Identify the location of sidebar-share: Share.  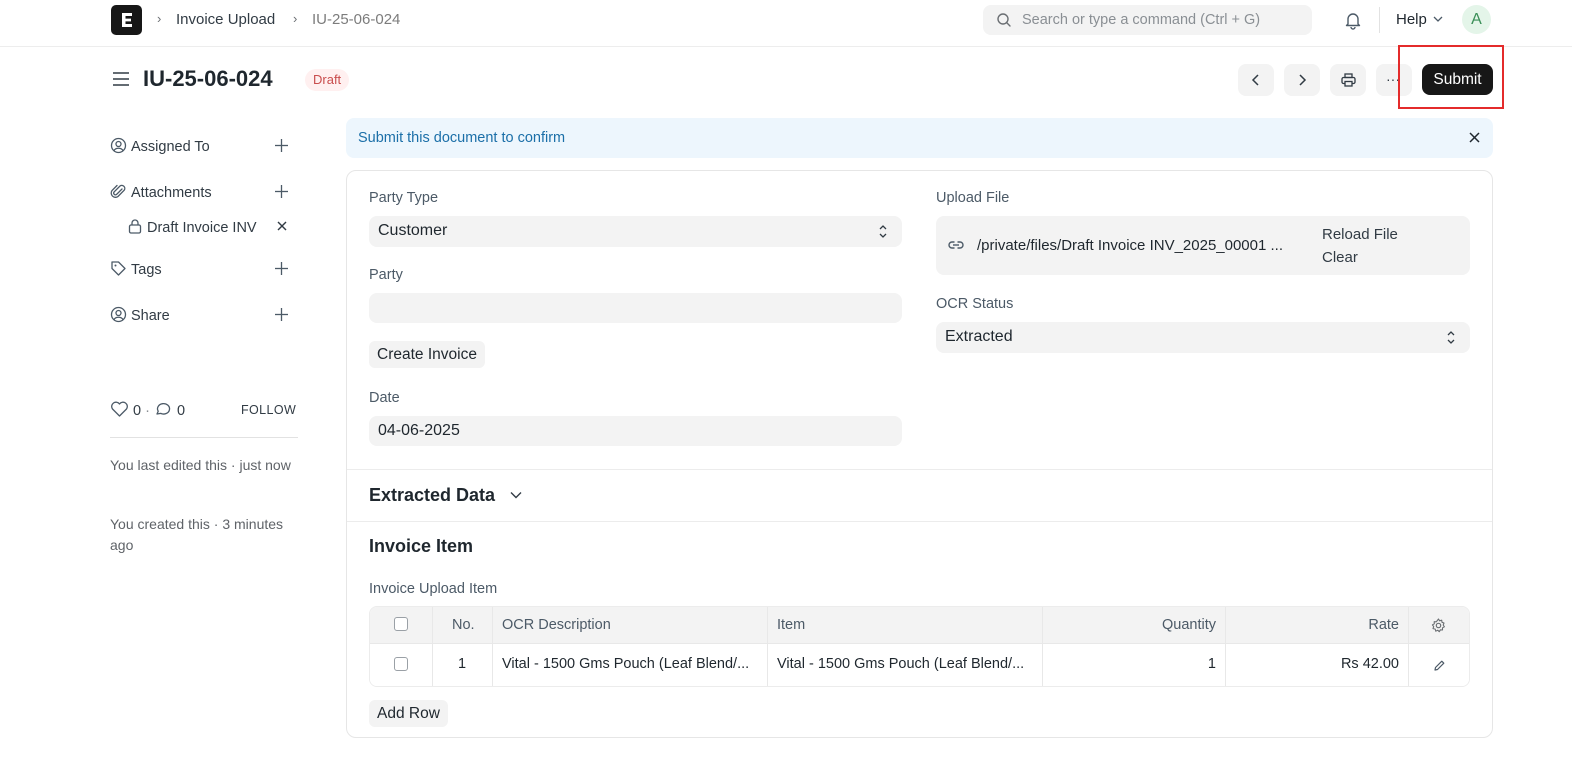
(140, 315).